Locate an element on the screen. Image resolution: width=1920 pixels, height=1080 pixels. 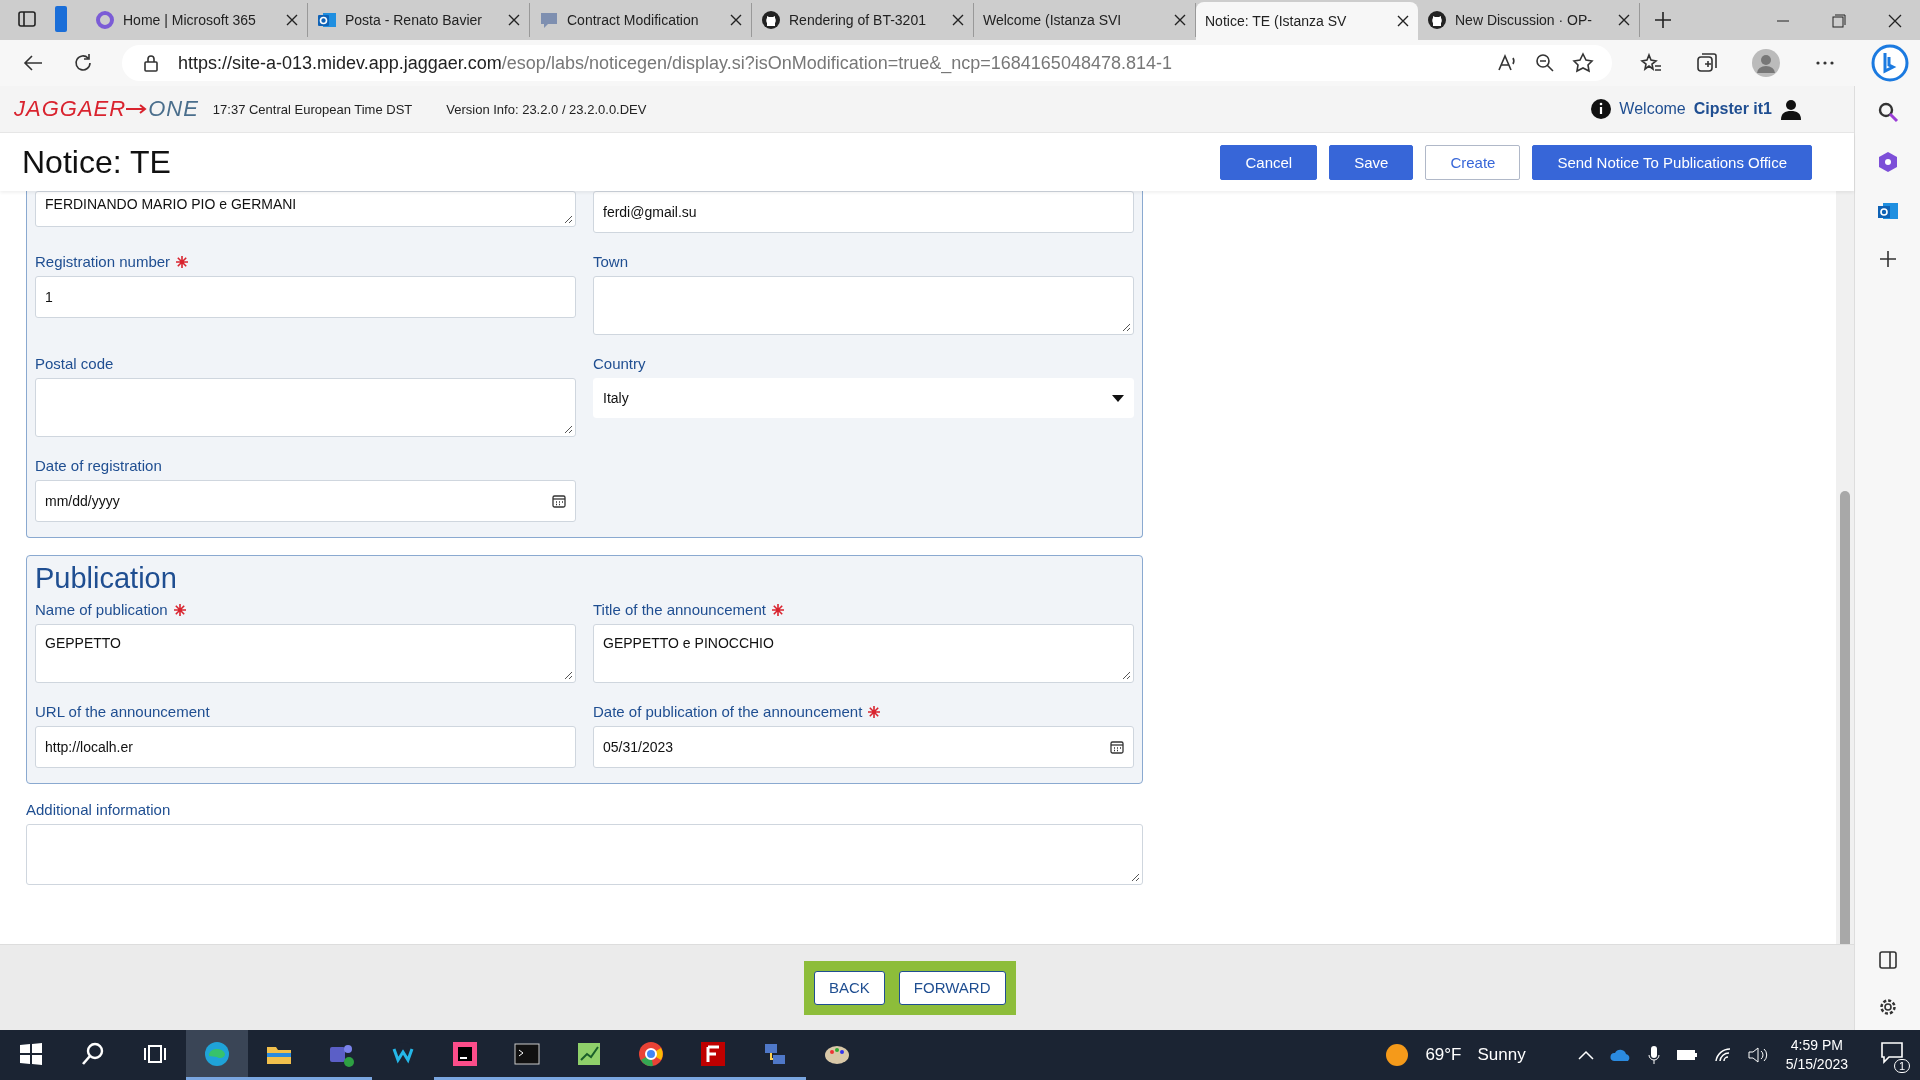
text-area: FERDINANDO MARIO PIO e GERMANI is located at coordinates (305, 209).